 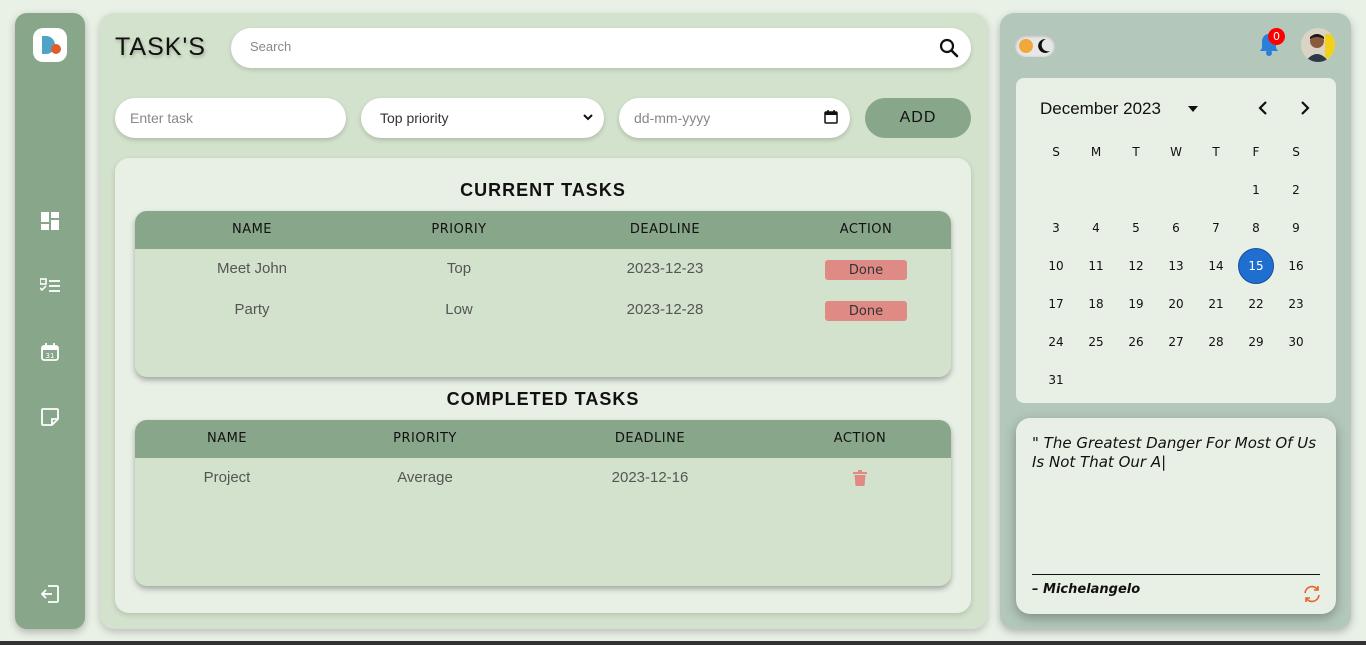 What do you see at coordinates (50, 221) in the screenshot?
I see `dashboard-icon` at bounding box center [50, 221].